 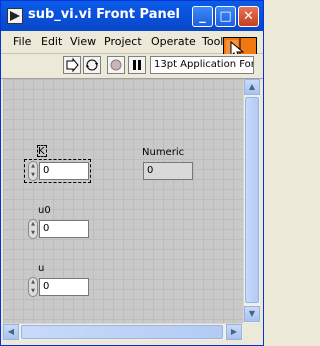 I want to click on menu-view: View, so click(x=83, y=41).